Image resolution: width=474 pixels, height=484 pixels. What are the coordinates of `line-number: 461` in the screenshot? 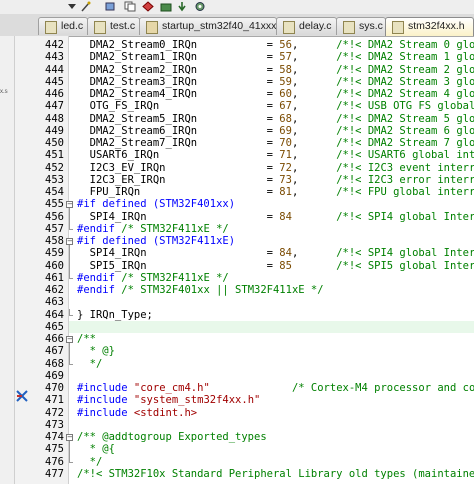 It's located at (54, 277).